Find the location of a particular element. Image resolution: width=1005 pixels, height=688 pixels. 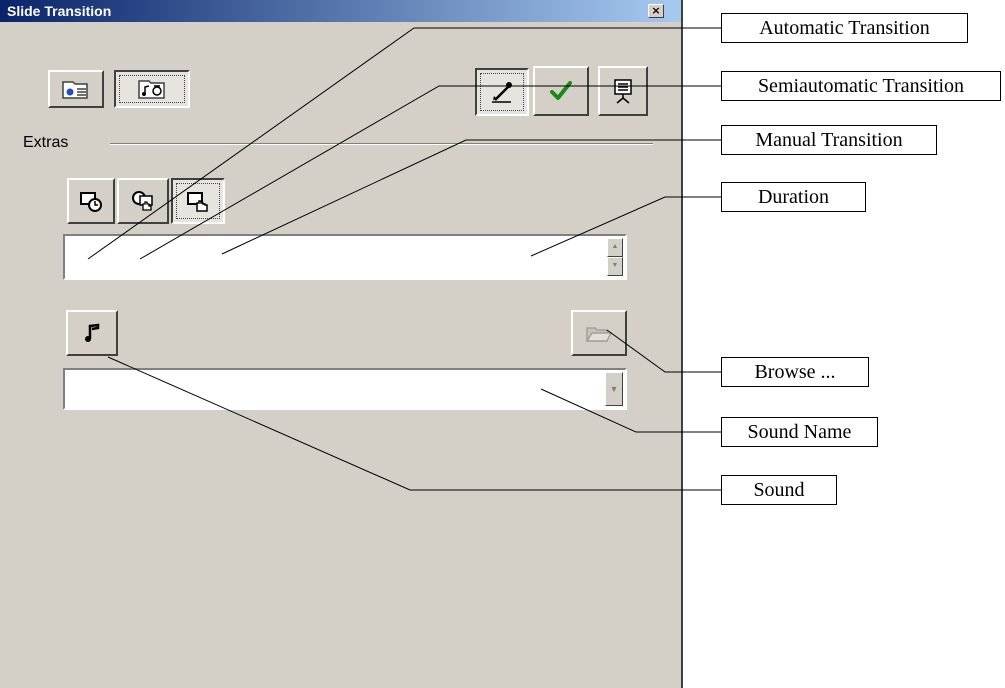

callout-automatic-transition: Automatic Transition is located at coordinates (844, 28).